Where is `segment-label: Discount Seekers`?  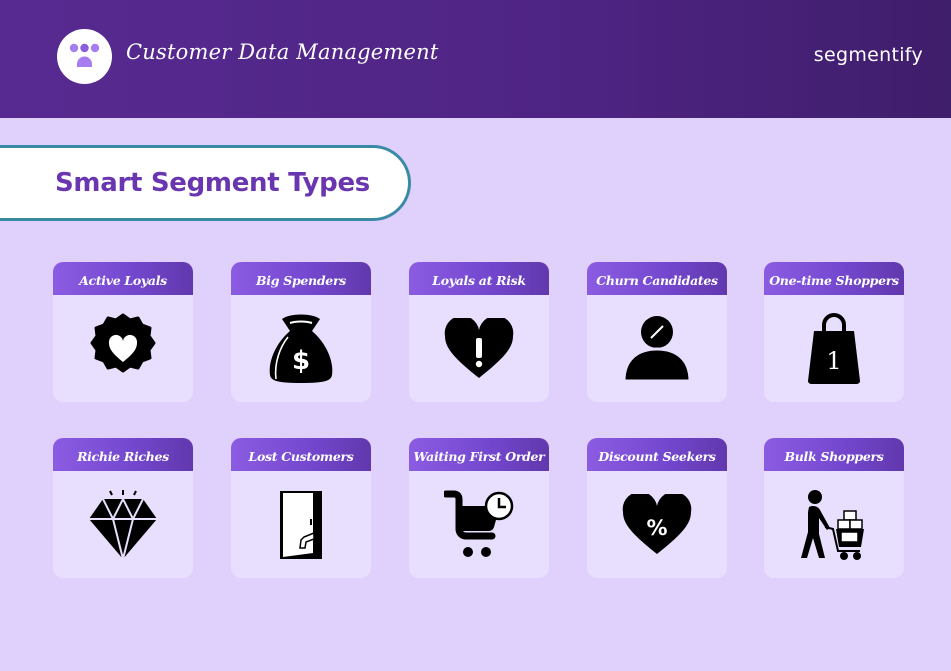
segment-label: Discount Seekers is located at coordinates (657, 454).